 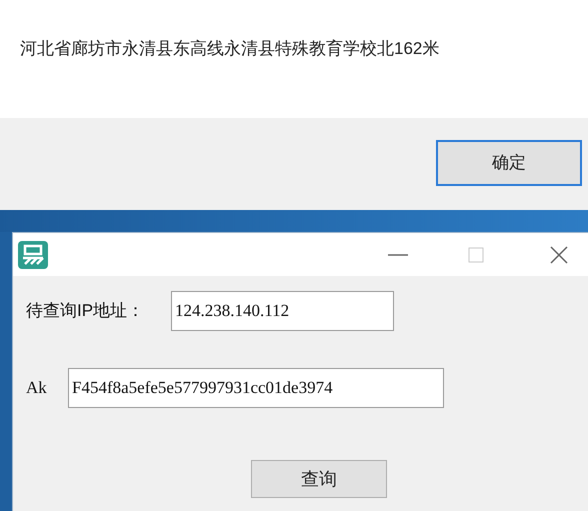 I want to click on field-label: 待查询IP地址：, so click(x=86, y=311).